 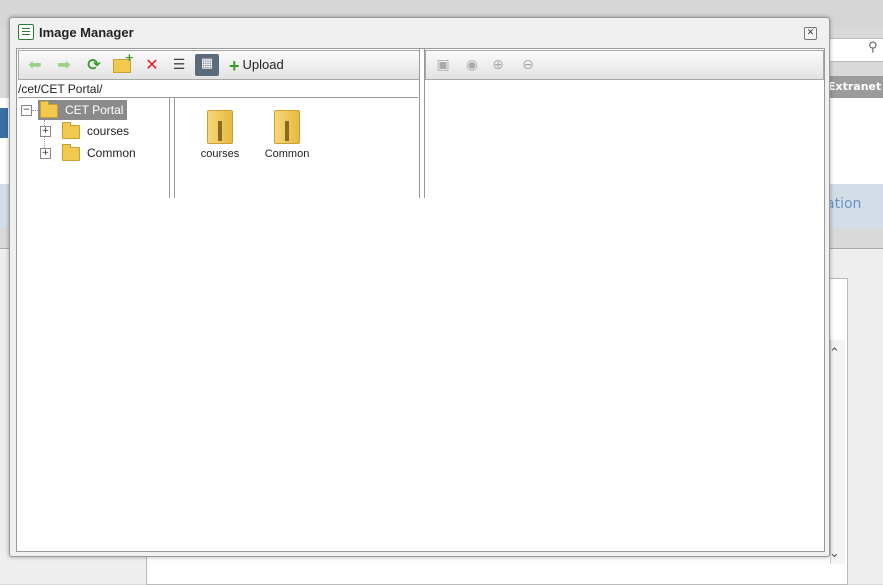 I want to click on chevron-down-icon: ⌄, so click(x=834, y=553).